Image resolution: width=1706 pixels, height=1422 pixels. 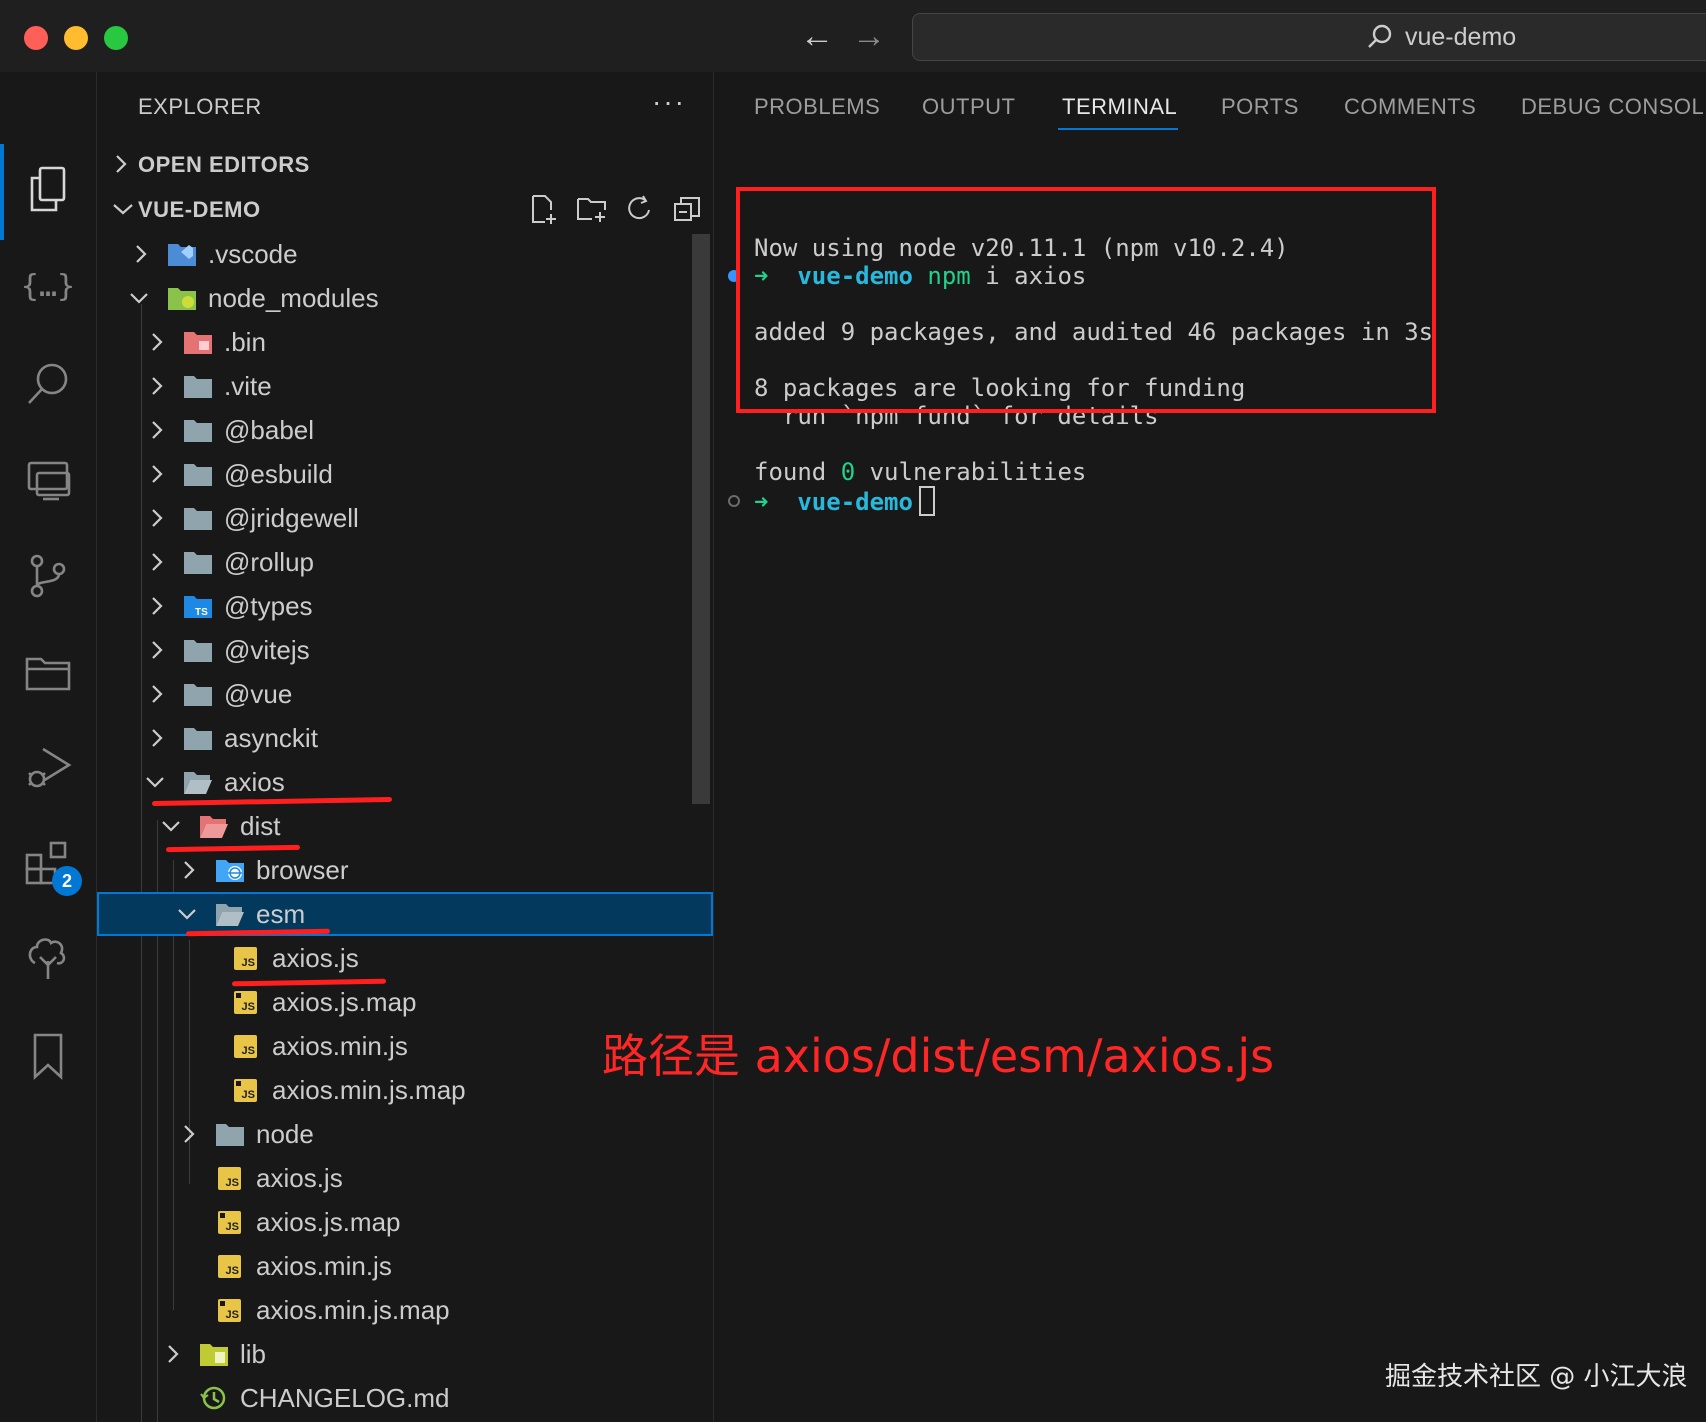 I want to click on command-center-search: vue-demo, so click(x=1309, y=37).